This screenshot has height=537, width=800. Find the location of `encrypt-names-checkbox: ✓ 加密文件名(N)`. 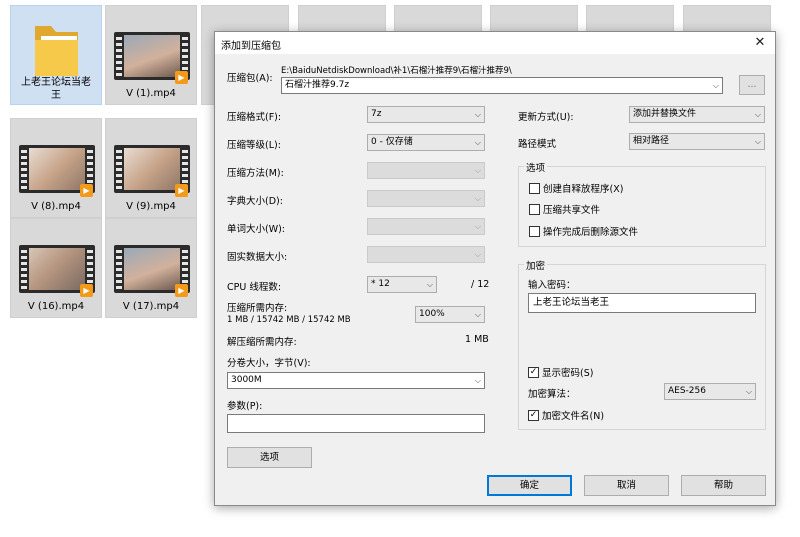

encrypt-names-checkbox: ✓ 加密文件名(N) is located at coordinates (566, 415).